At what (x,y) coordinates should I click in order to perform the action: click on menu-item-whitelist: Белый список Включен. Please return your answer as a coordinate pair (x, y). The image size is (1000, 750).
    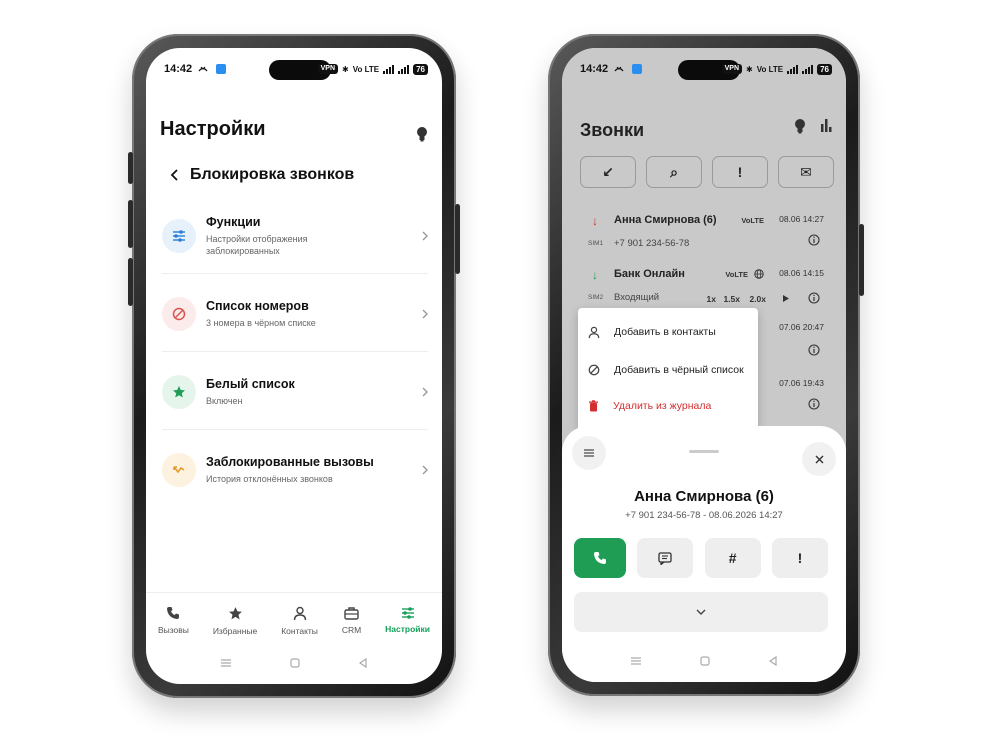
    Looking at the image, I should click on (295, 392).